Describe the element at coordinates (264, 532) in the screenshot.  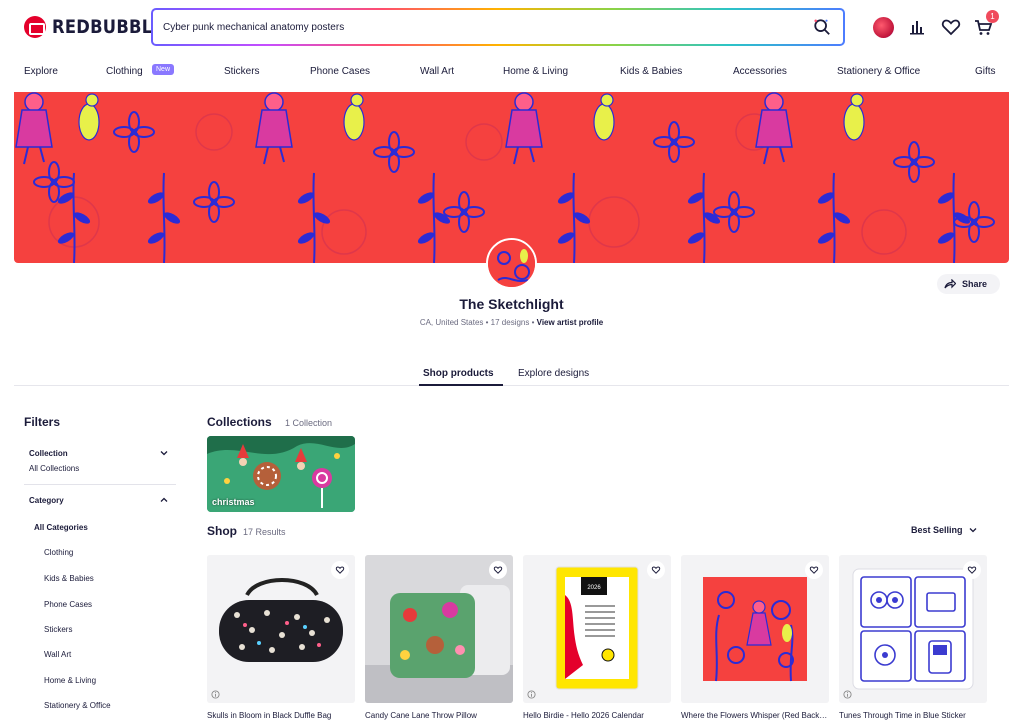
I see `shop-results-count: 17 Results` at that location.